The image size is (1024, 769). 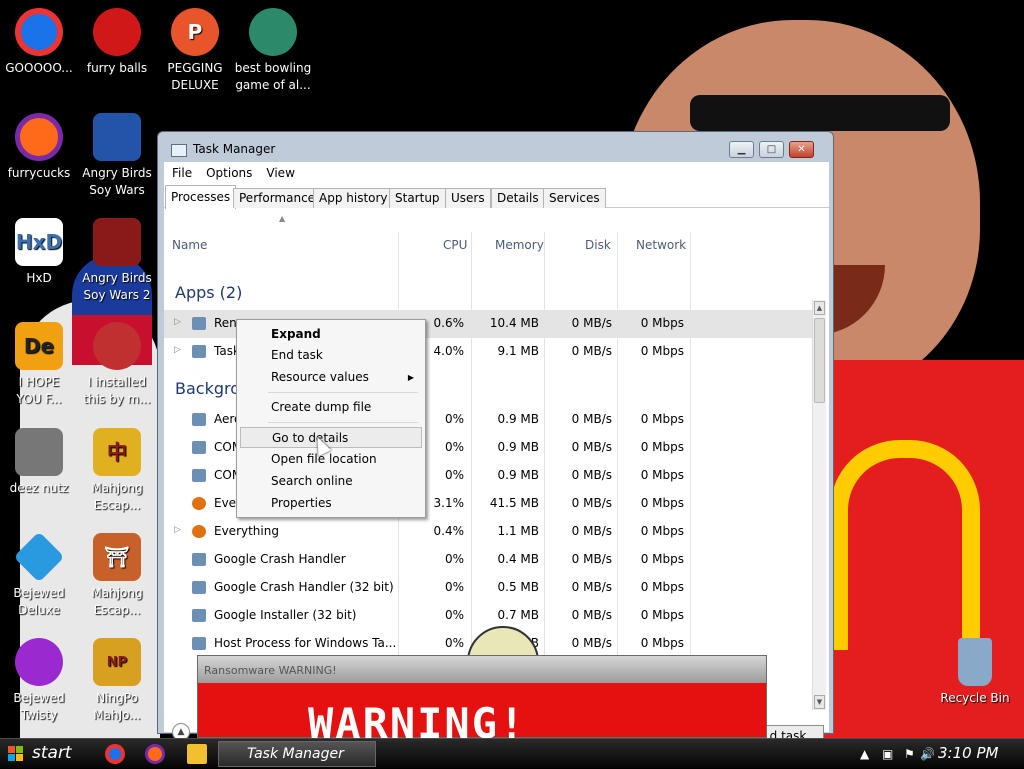 What do you see at coordinates (512, 753) in the screenshot?
I see `taskbar: start Task Manager ▲ ▣ ⚑ 🔊 3:10 PM` at bounding box center [512, 753].